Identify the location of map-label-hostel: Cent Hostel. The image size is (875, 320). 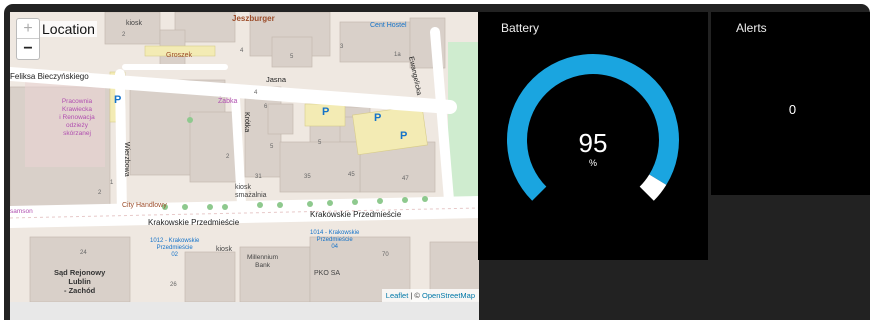
(388, 25).